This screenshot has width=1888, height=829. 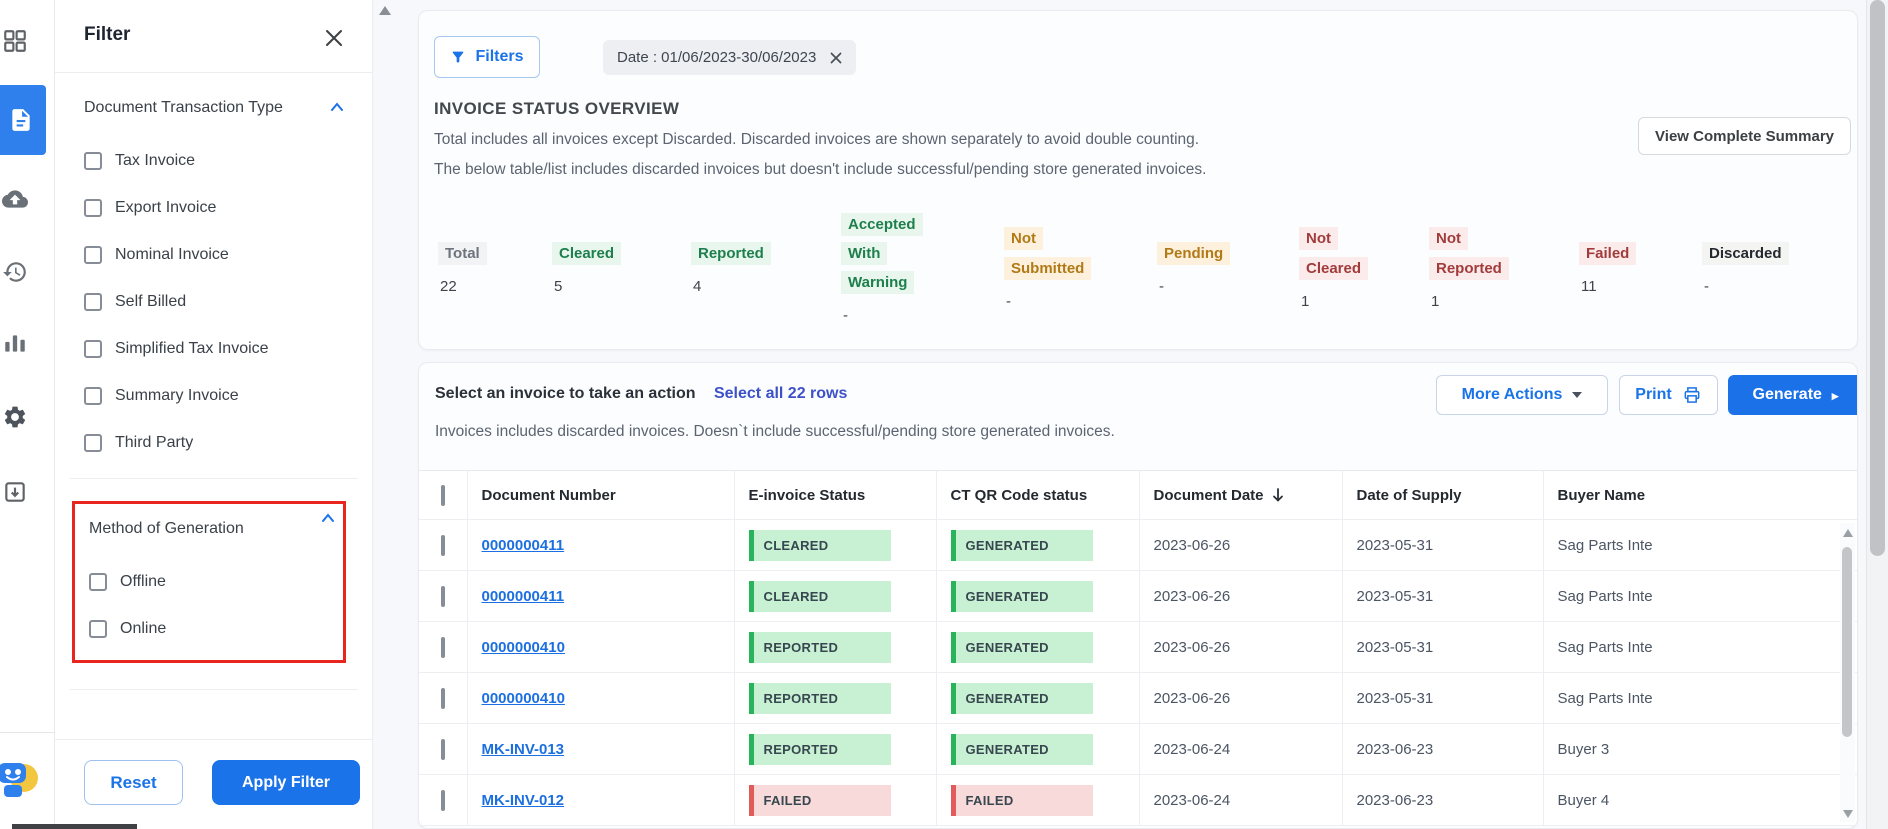 What do you see at coordinates (98, 629) in the screenshot?
I see `checkbox-online` at bounding box center [98, 629].